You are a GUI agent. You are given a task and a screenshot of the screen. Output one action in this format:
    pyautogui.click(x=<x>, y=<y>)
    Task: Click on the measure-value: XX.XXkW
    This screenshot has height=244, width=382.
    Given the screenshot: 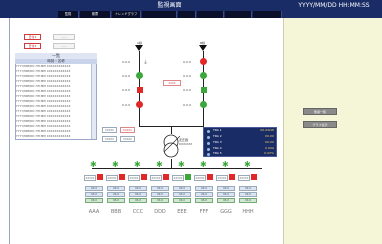 What is the action you would take?
    pyautogui.click(x=267, y=130)
    